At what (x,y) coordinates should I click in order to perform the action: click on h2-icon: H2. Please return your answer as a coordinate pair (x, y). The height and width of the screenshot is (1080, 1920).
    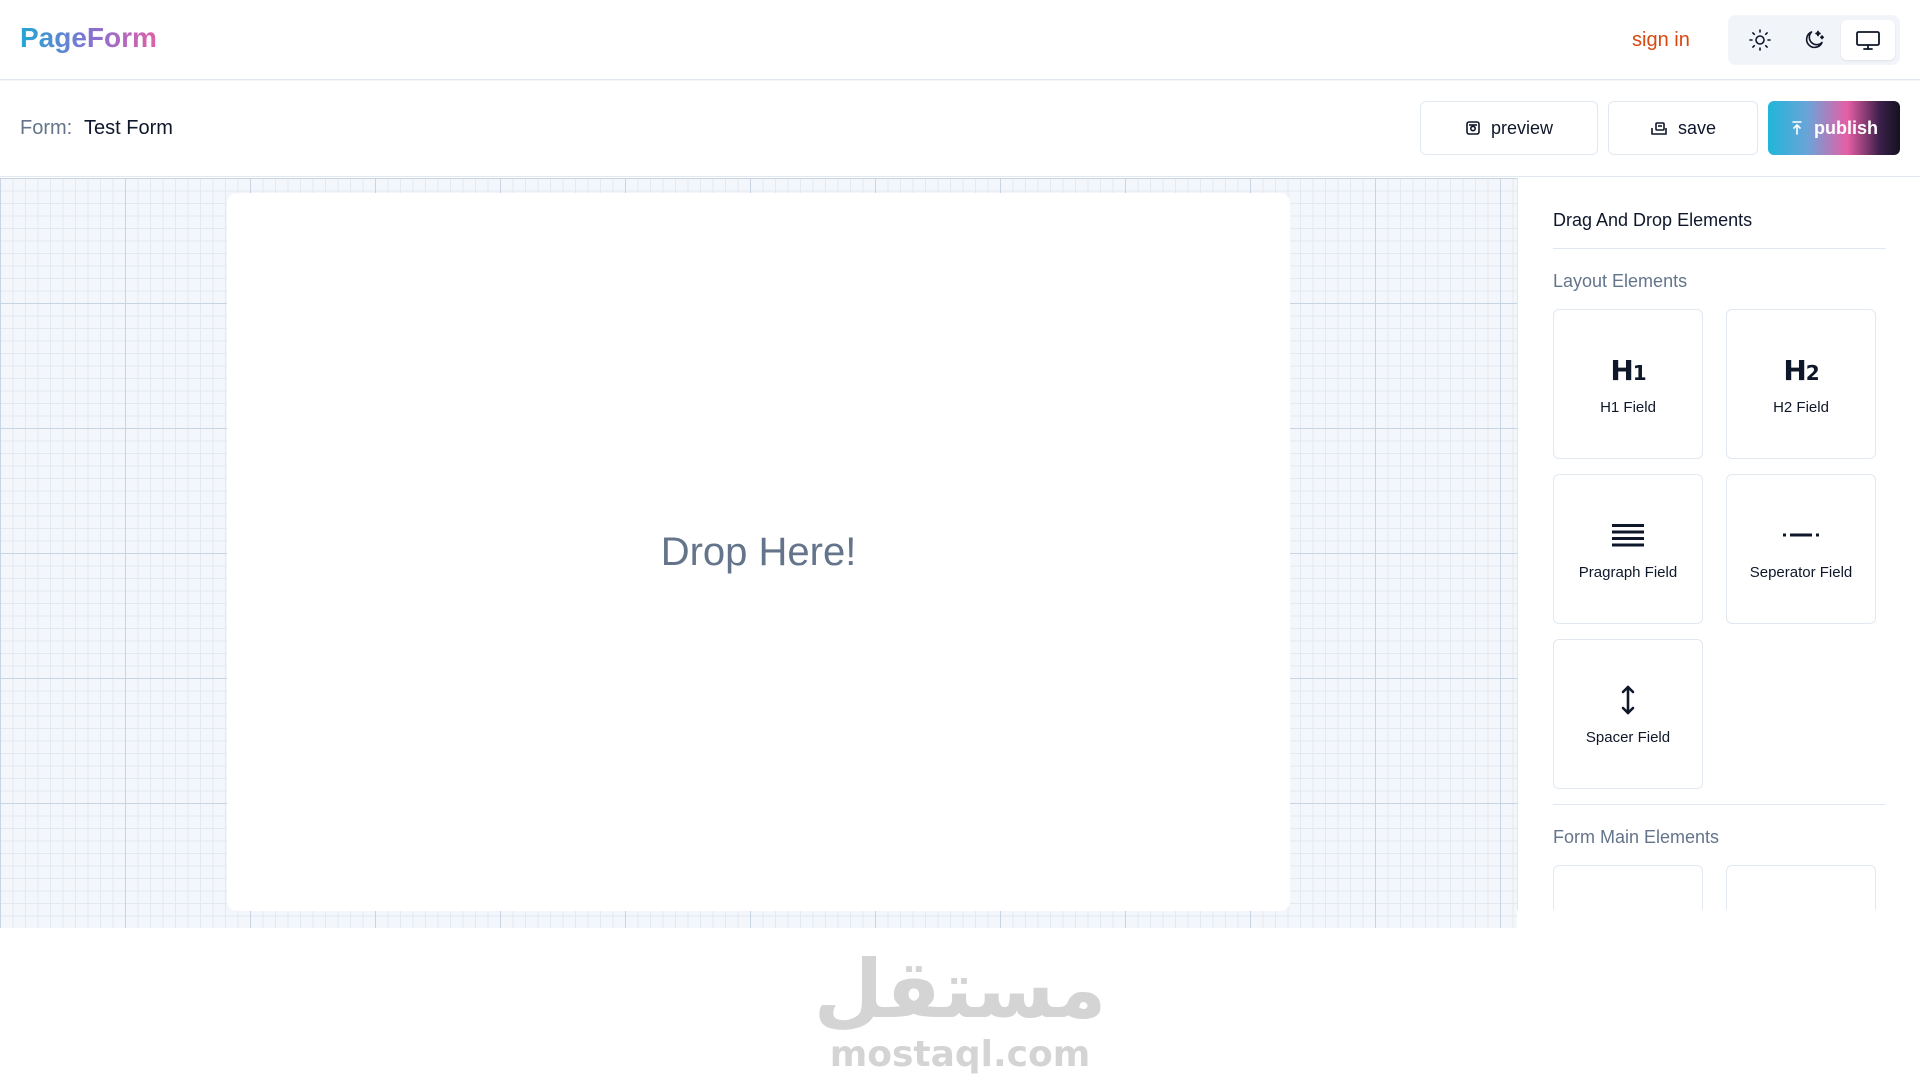
    Looking at the image, I should click on (1801, 370).